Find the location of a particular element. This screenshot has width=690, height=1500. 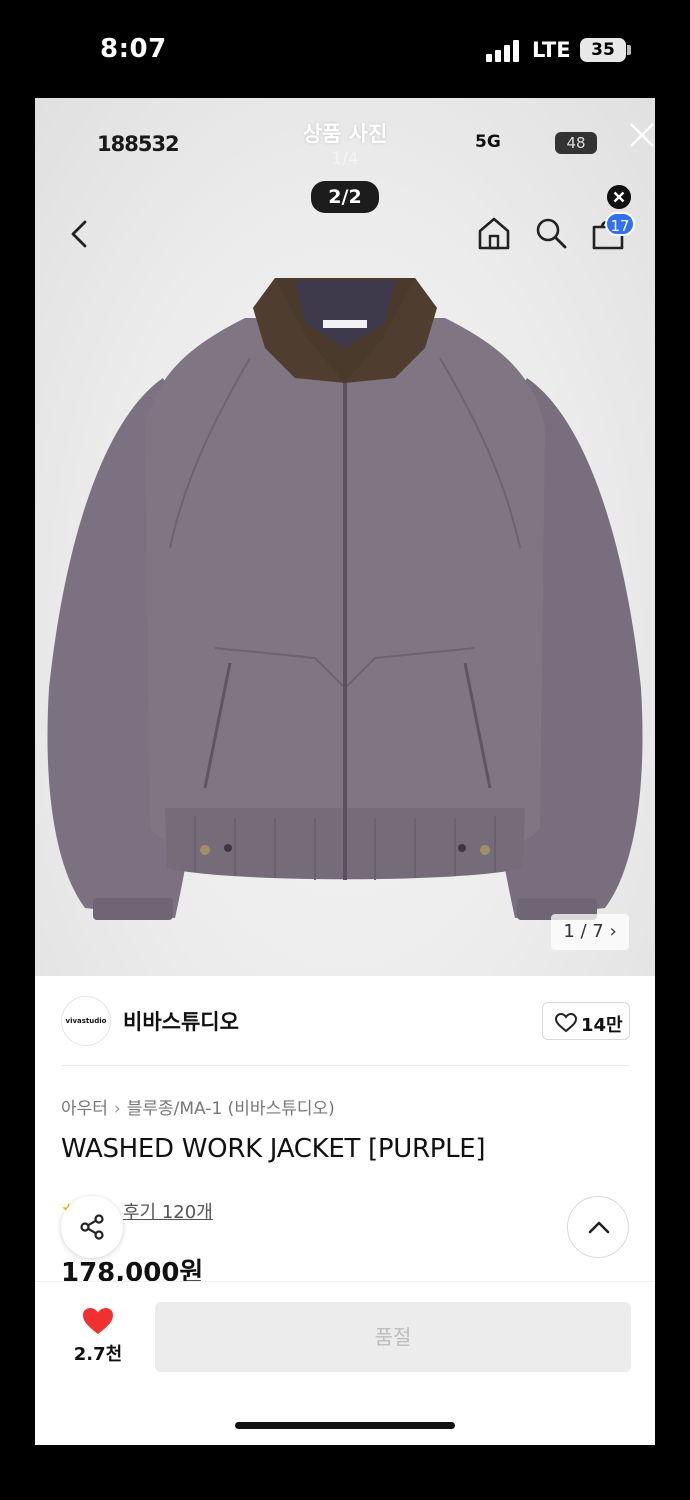

breadcrumb: 아우터 › 블루종/MA-1 (비바스튜디오) is located at coordinates (198, 1106).